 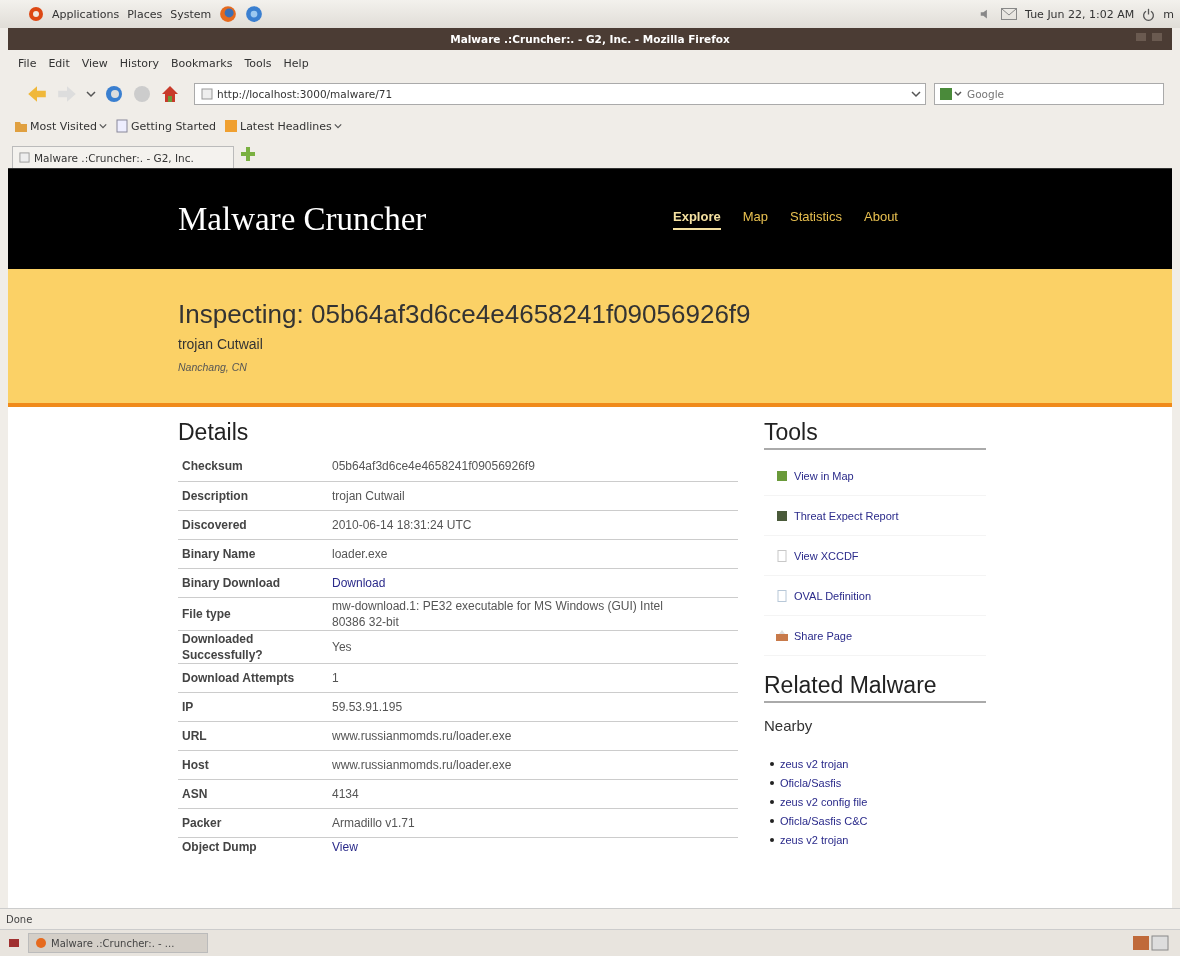 What do you see at coordinates (253, 764) in the screenshot?
I see `table-cell: Host` at bounding box center [253, 764].